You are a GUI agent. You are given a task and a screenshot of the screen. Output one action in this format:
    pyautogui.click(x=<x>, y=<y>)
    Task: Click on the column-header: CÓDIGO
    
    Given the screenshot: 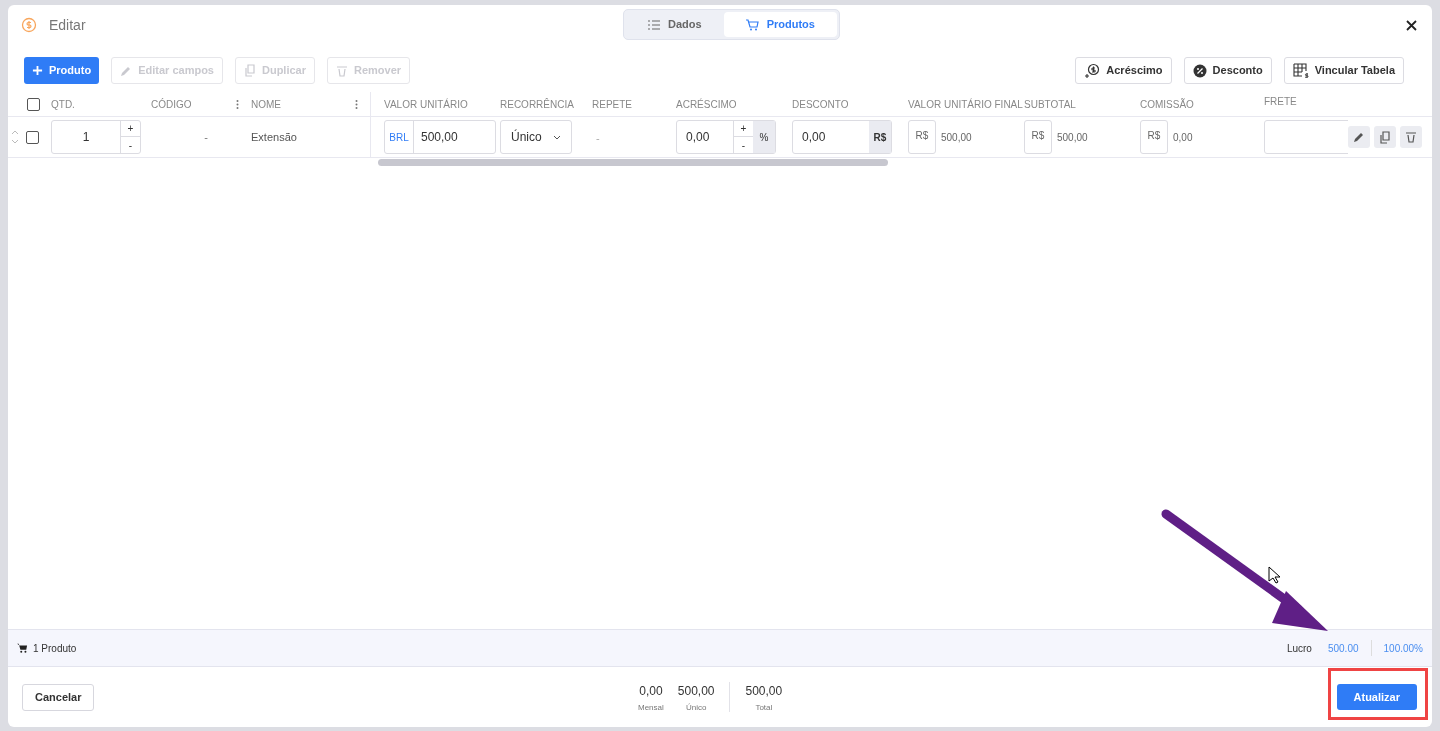 What is the action you would take?
    pyautogui.click(x=171, y=104)
    